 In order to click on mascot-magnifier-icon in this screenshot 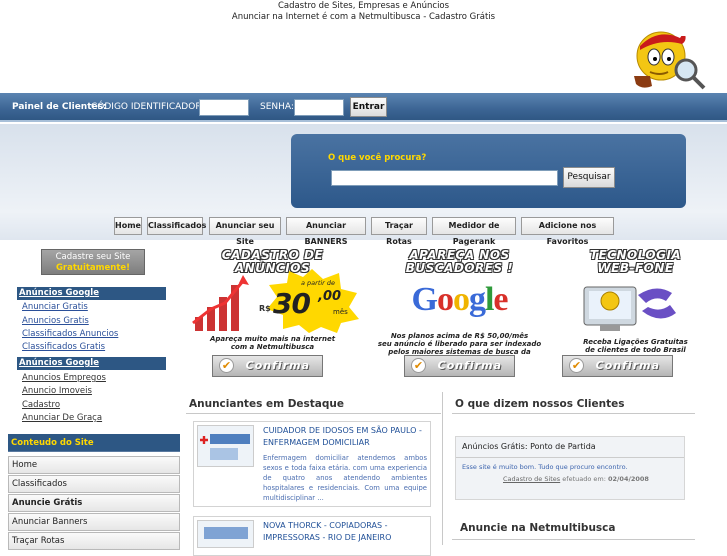, I will do `click(670, 60)`.